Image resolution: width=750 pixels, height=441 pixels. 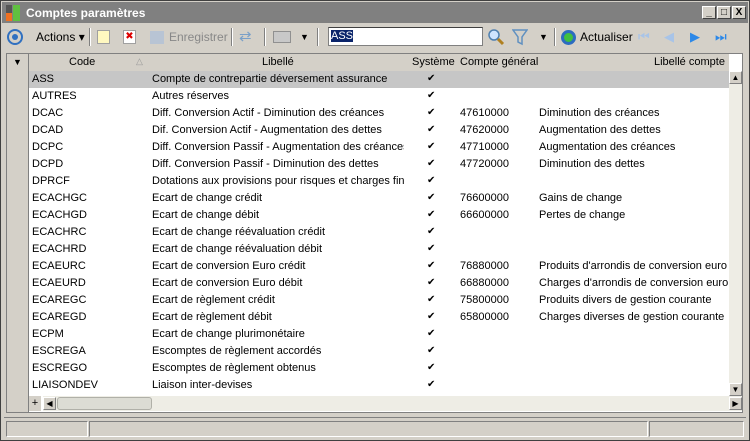 I want to click on column-header-libelle-compte: Libellé compte, so click(x=689, y=62).